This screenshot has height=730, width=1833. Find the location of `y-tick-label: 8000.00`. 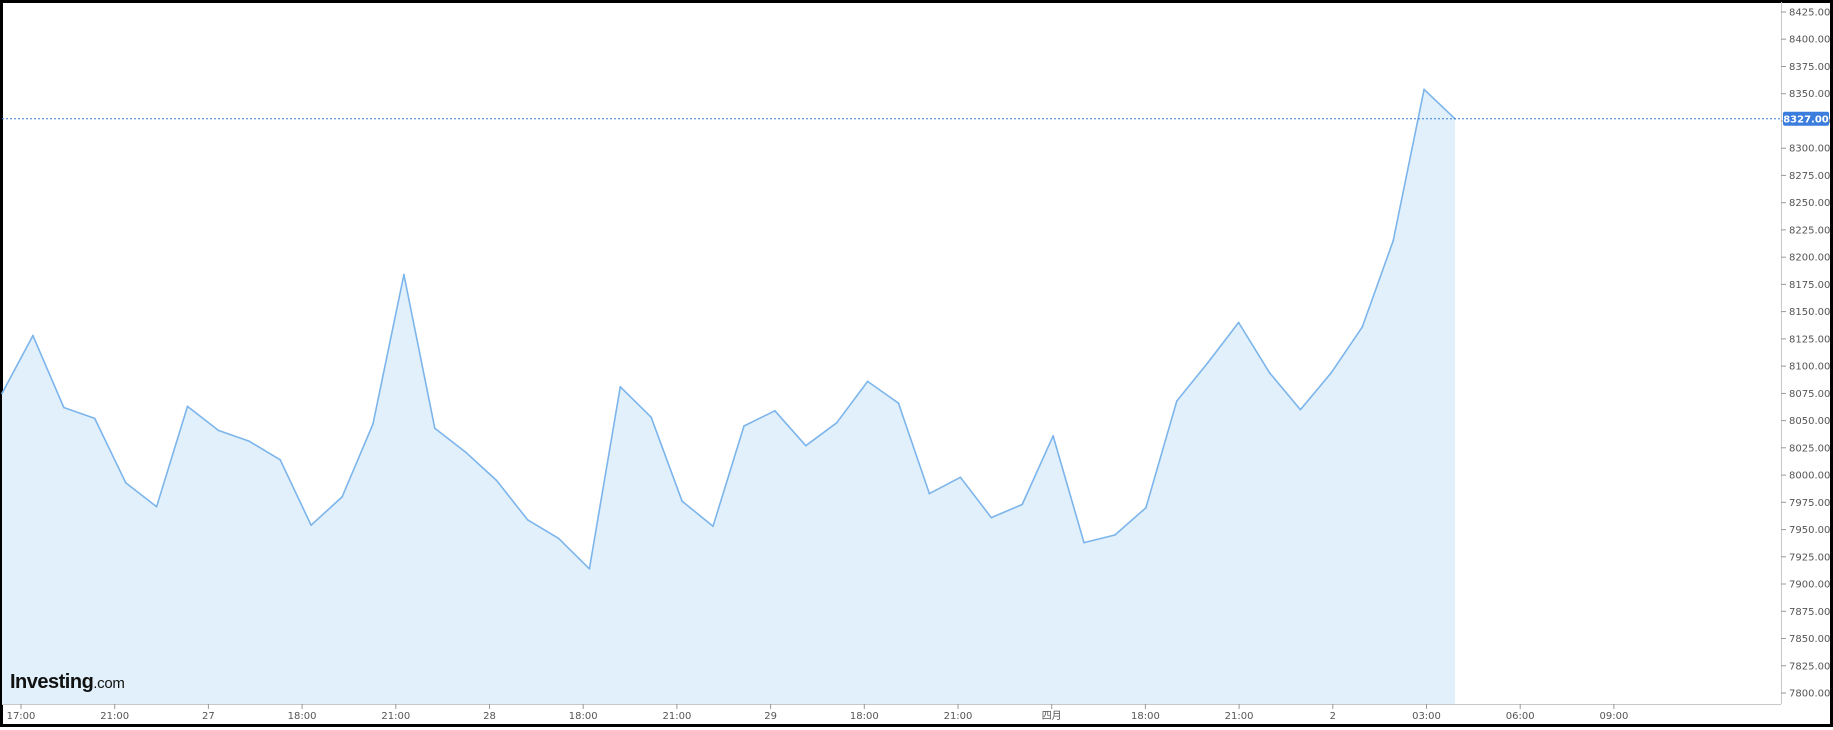

y-tick-label: 8000.00 is located at coordinates (1809, 476).